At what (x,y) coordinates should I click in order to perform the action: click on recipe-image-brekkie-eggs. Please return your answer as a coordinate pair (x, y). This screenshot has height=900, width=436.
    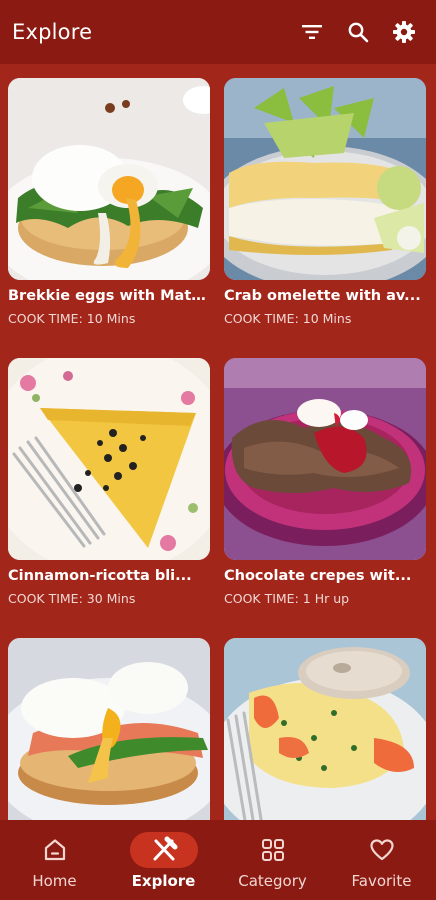
    Looking at the image, I should click on (109, 179).